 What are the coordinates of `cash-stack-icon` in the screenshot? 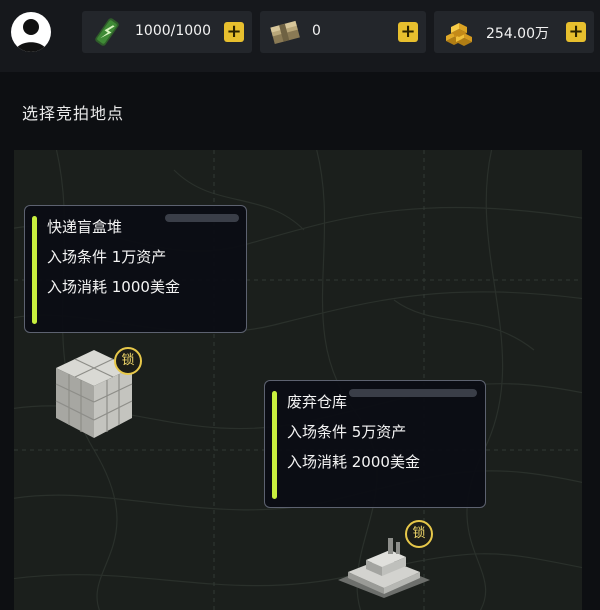 It's located at (285, 32).